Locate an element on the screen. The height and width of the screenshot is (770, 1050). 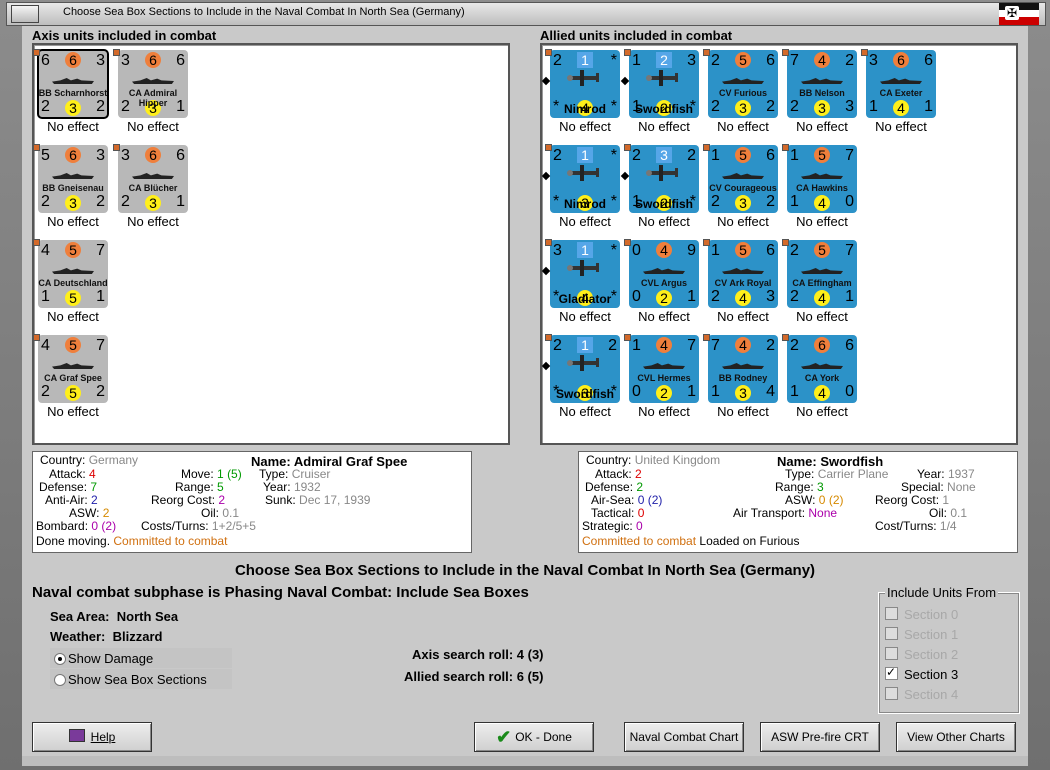
defense-factor-badge: 2 is located at coordinates (664, 393).